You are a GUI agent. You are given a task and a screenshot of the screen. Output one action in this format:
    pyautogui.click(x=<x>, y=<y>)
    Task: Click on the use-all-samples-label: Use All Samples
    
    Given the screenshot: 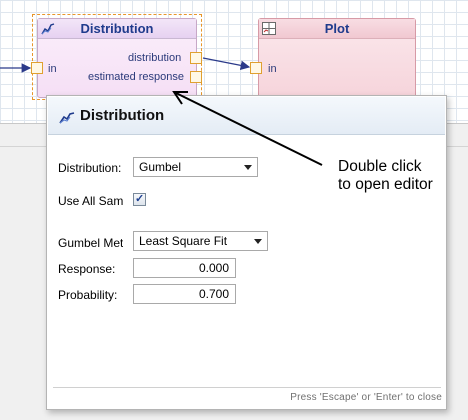 What is the action you would take?
    pyautogui.click(x=90, y=201)
    